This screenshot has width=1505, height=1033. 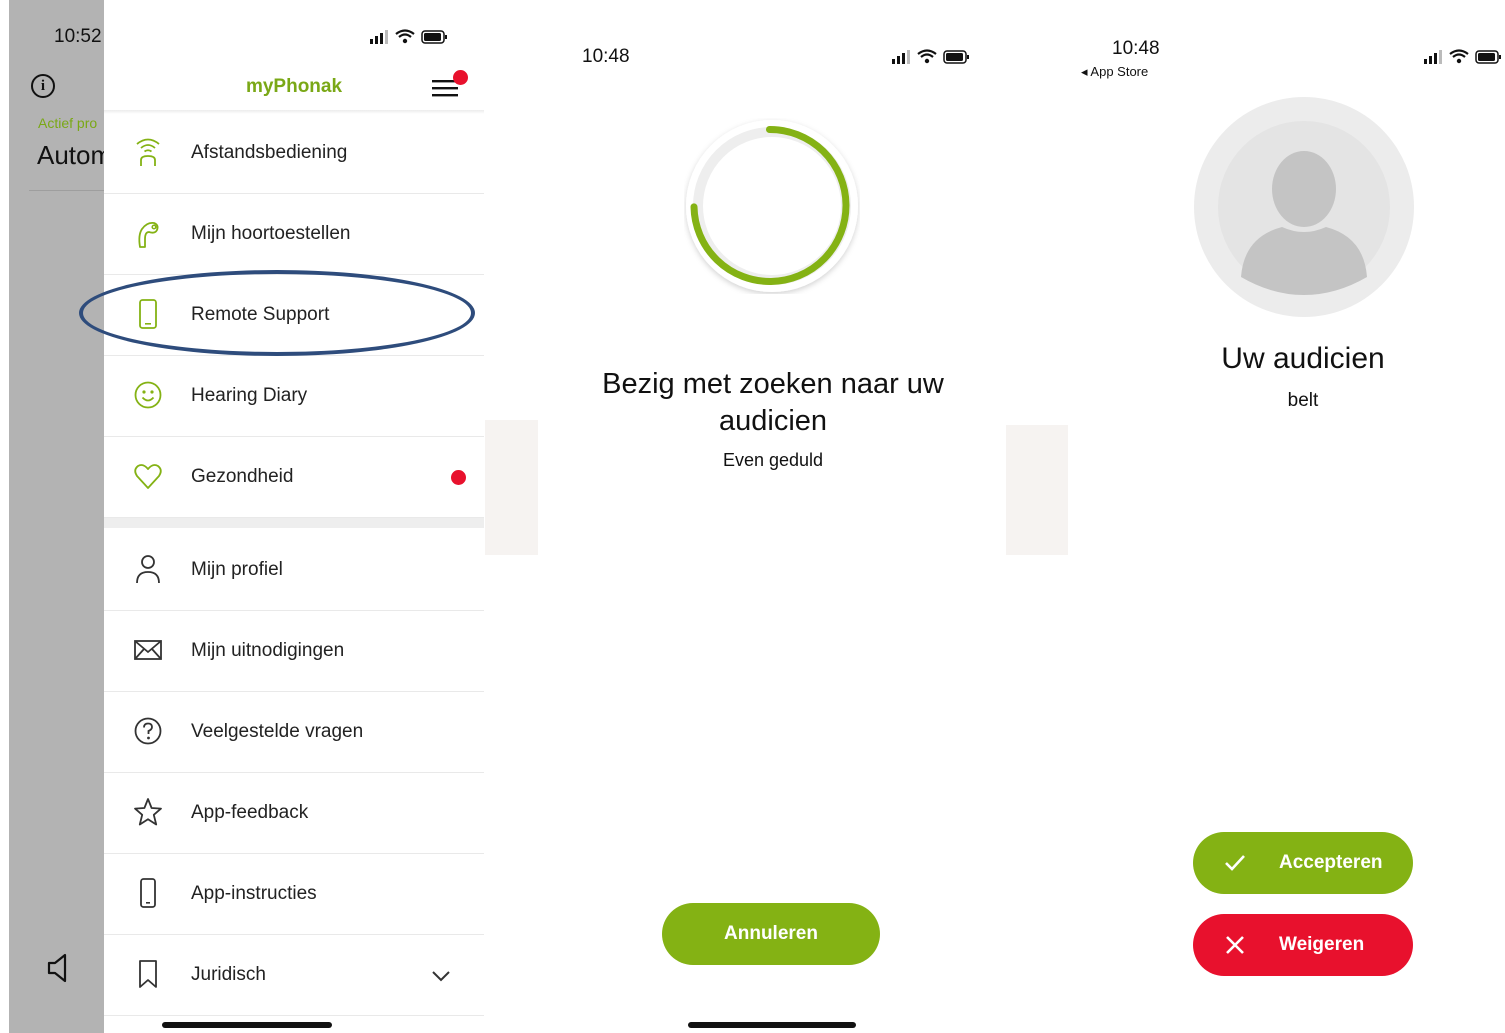 What do you see at coordinates (773, 460) in the screenshot?
I see `searching-subtext: Even geduld` at bounding box center [773, 460].